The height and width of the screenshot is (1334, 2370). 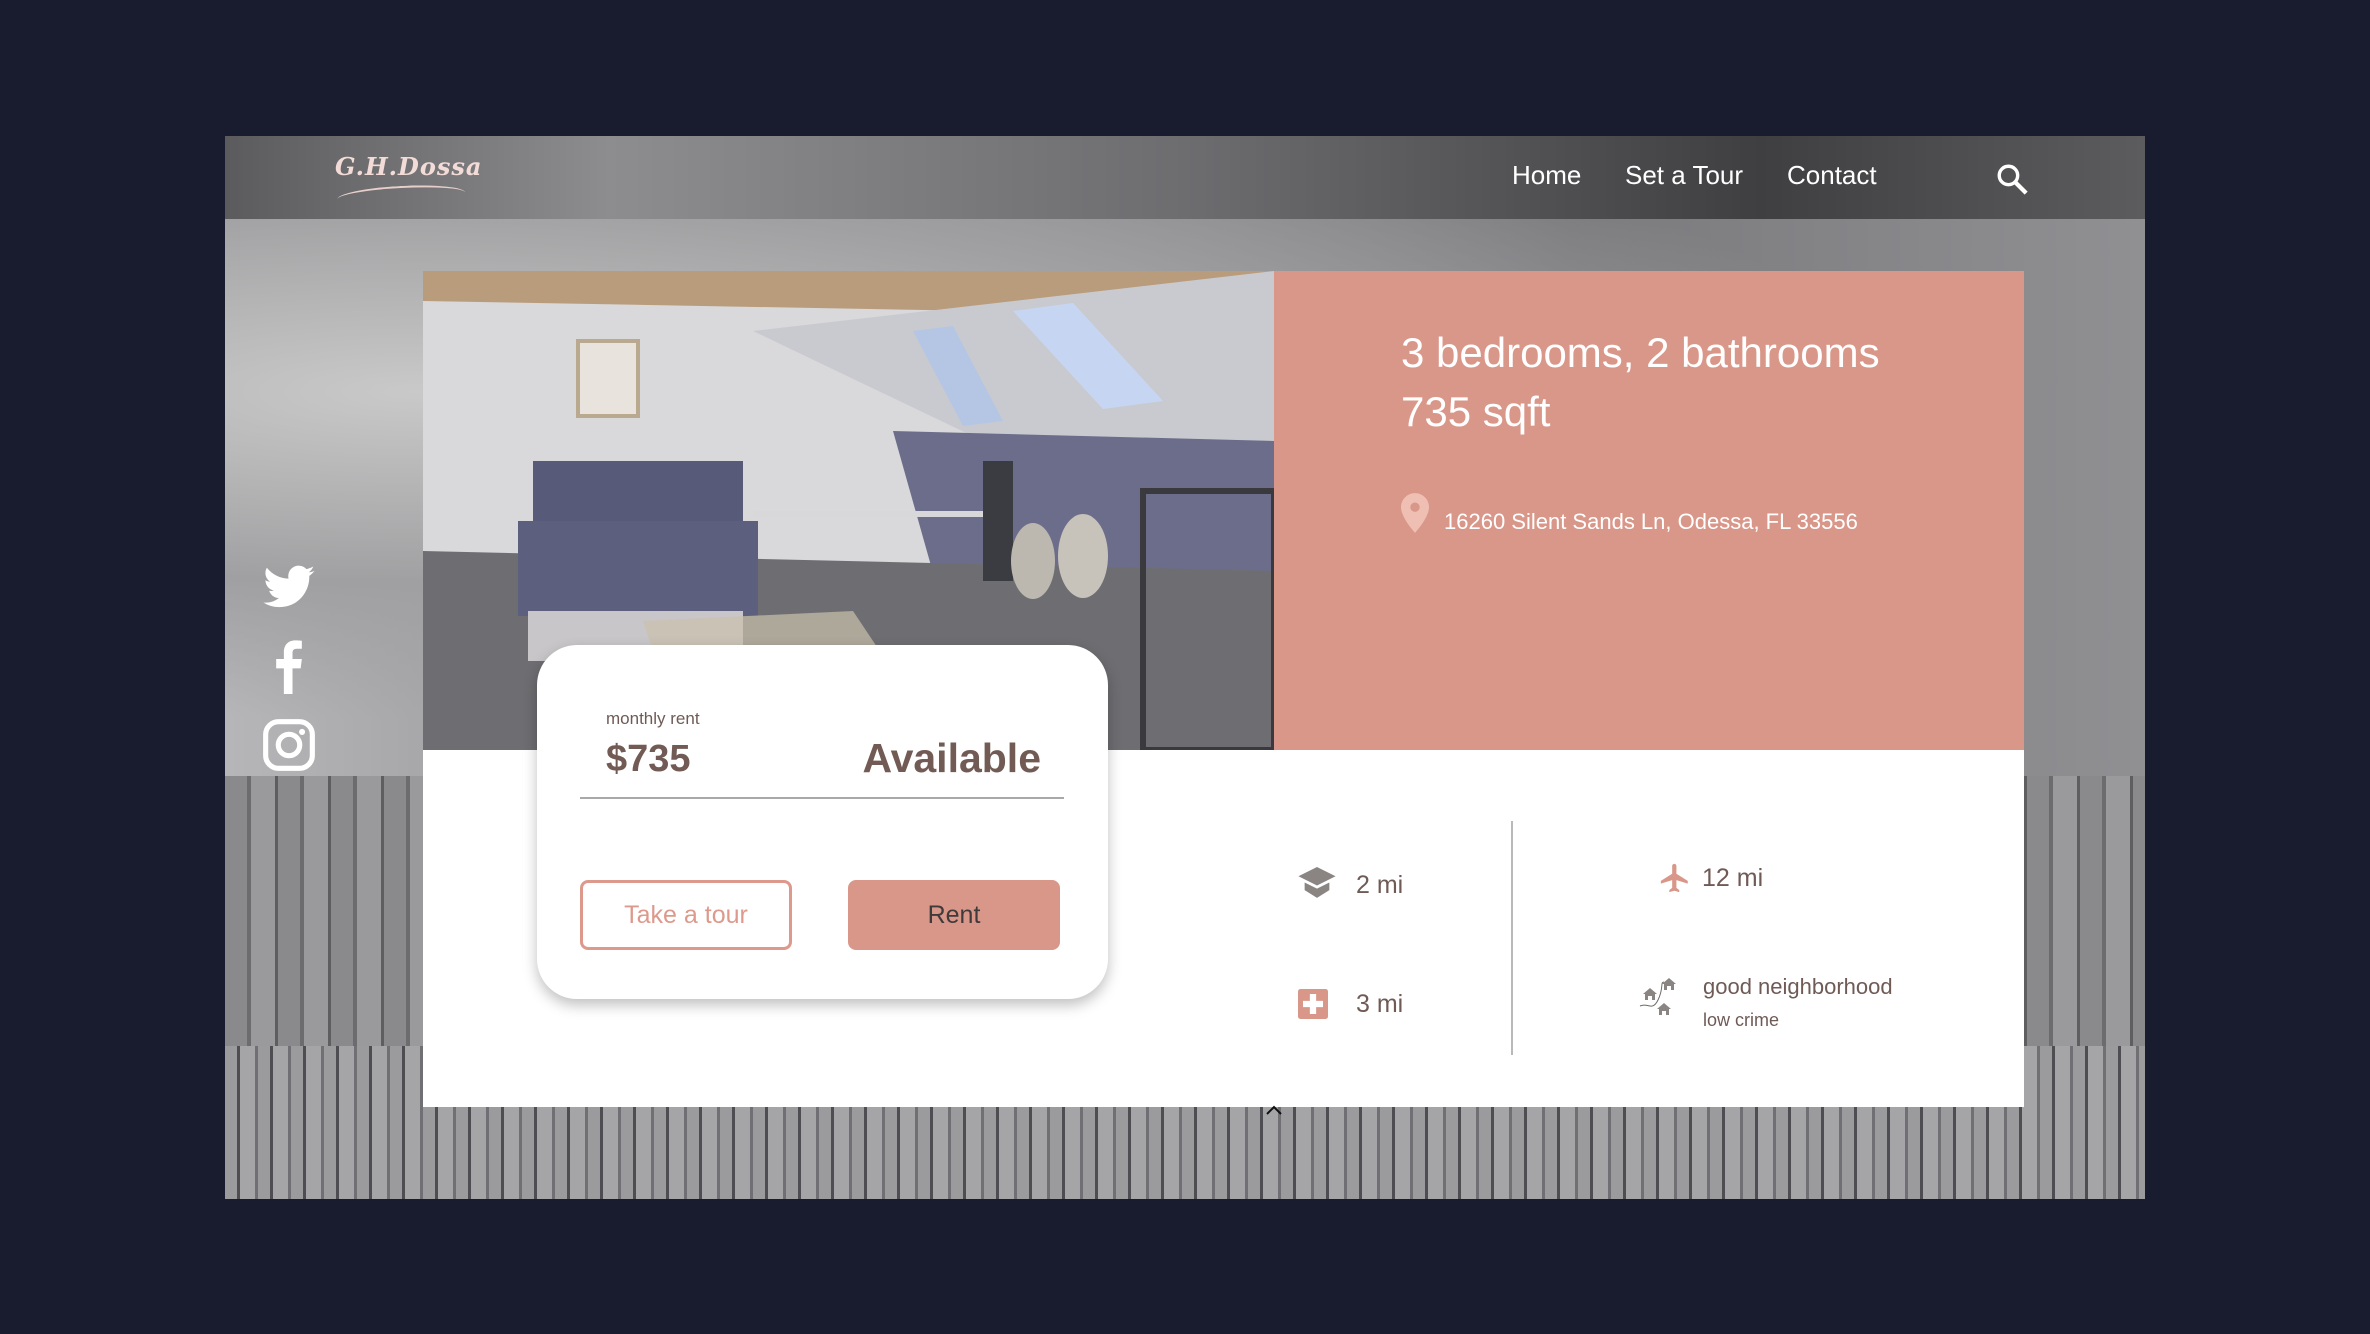 What do you see at coordinates (409, 166) in the screenshot?
I see `logo-text: G.H.Dossa` at bounding box center [409, 166].